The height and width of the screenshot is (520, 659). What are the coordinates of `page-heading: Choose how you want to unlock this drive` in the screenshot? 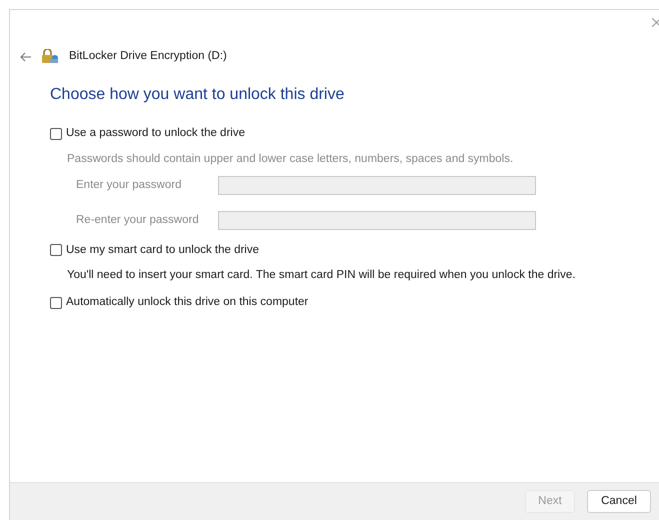 It's located at (198, 95).